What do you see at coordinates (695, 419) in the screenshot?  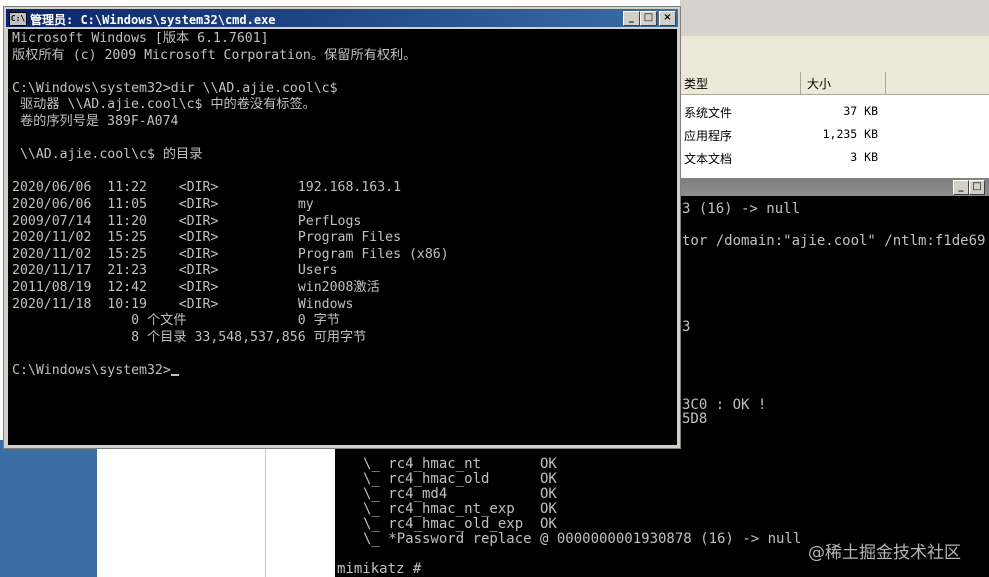 I see `console-line: 5D8` at bounding box center [695, 419].